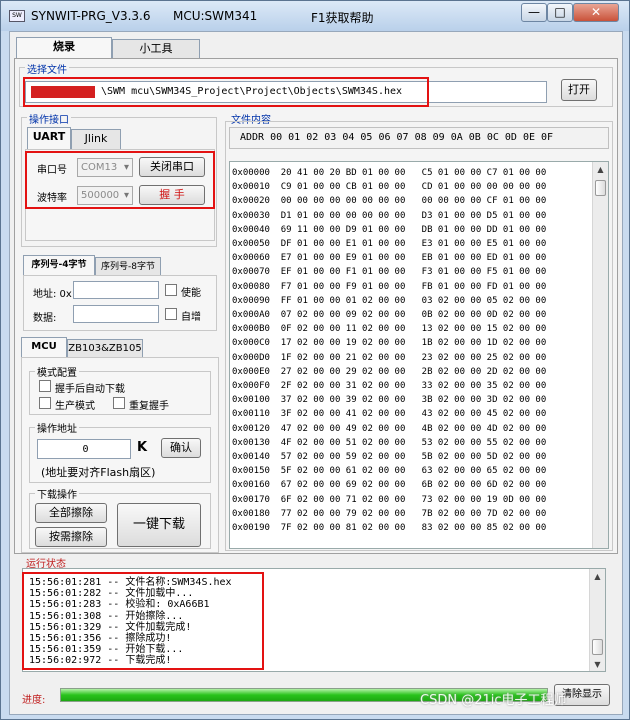 The height and width of the screenshot is (720, 630). What do you see at coordinates (120, 180) in the screenshot?
I see `port-highlight` at bounding box center [120, 180].